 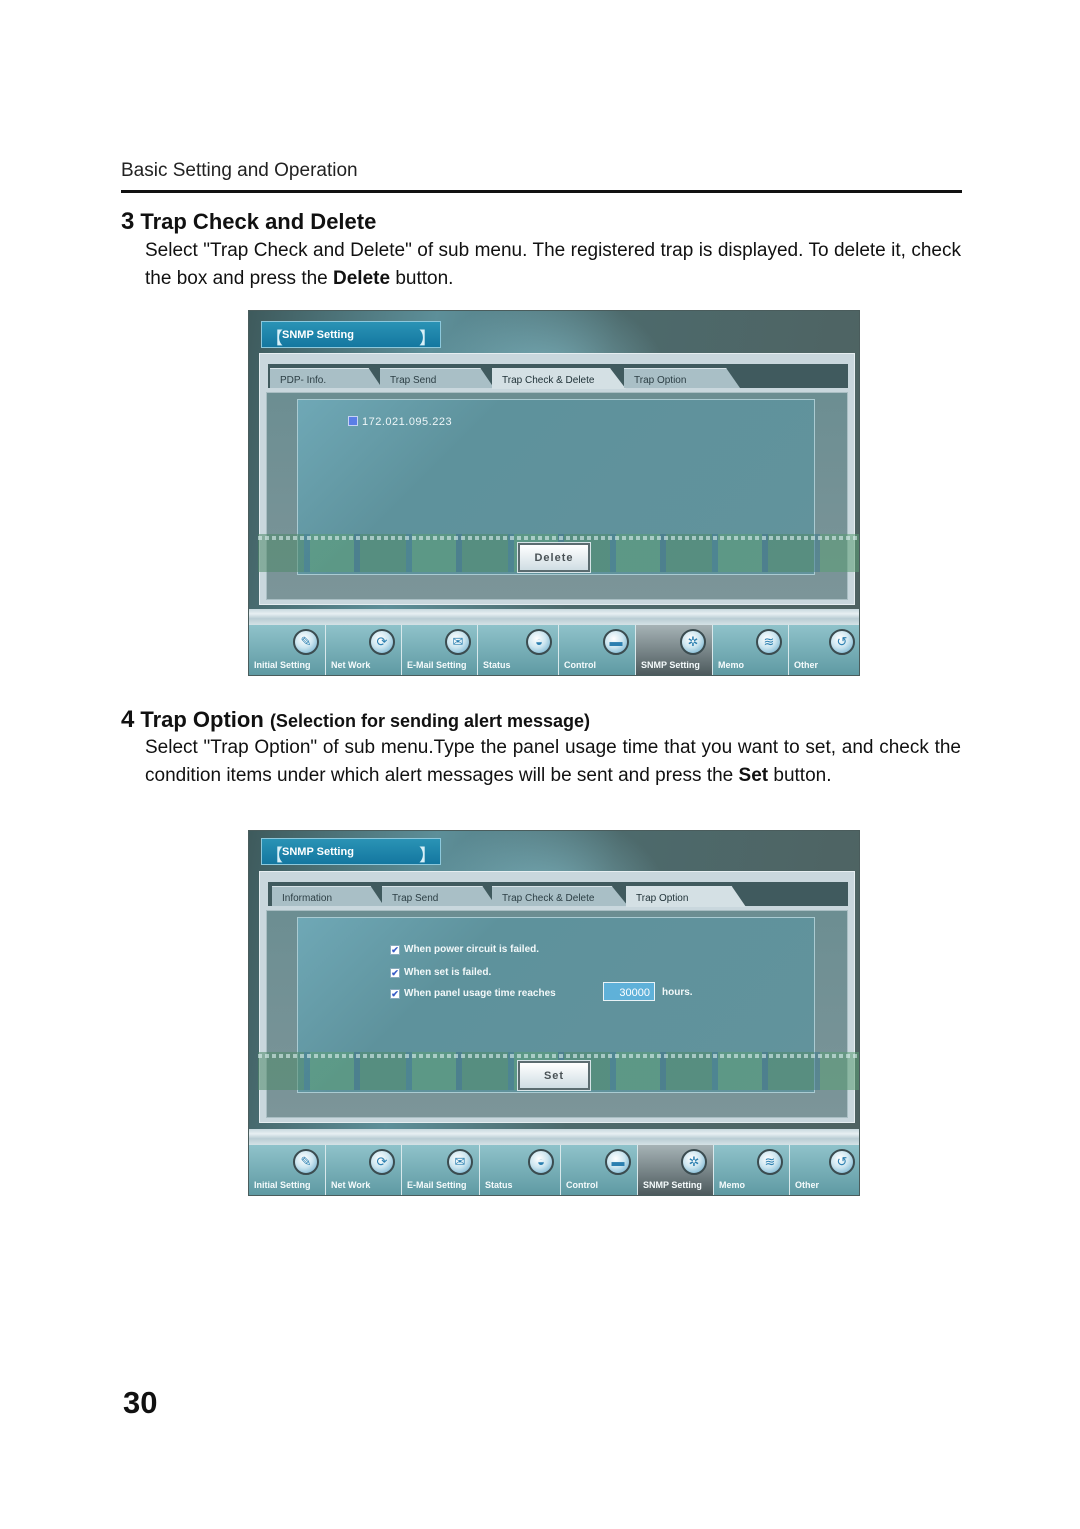 I want to click on condition-power-circuit: ✔ When power circuit is failed., so click(x=464, y=949).